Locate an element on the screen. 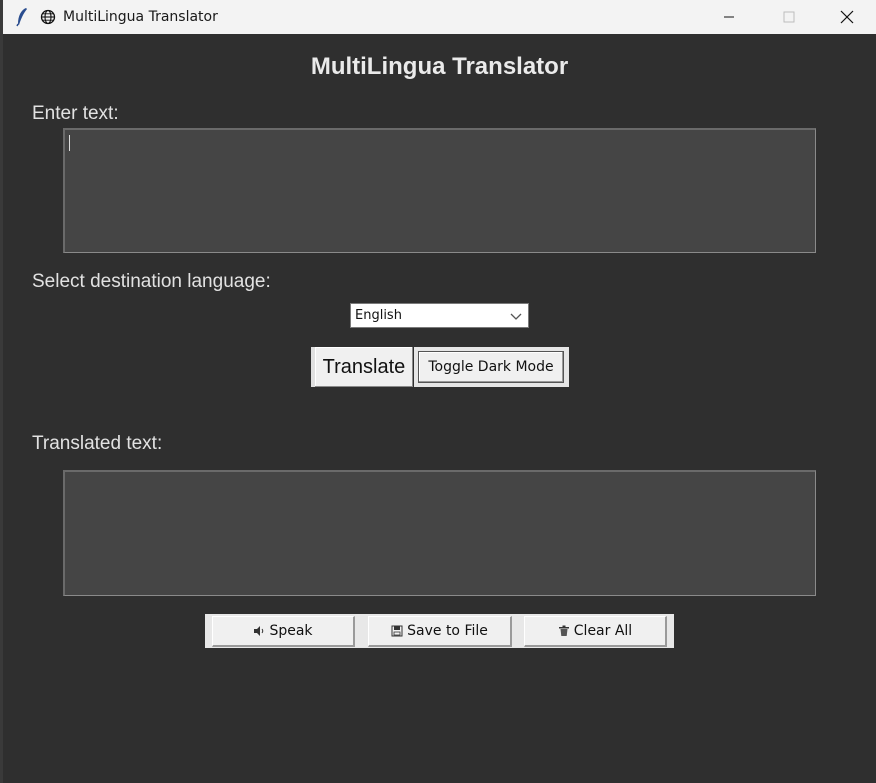 Image resolution: width=876 pixels, height=783 pixels. page-title: MultiLingua Translator is located at coordinates (439, 66).